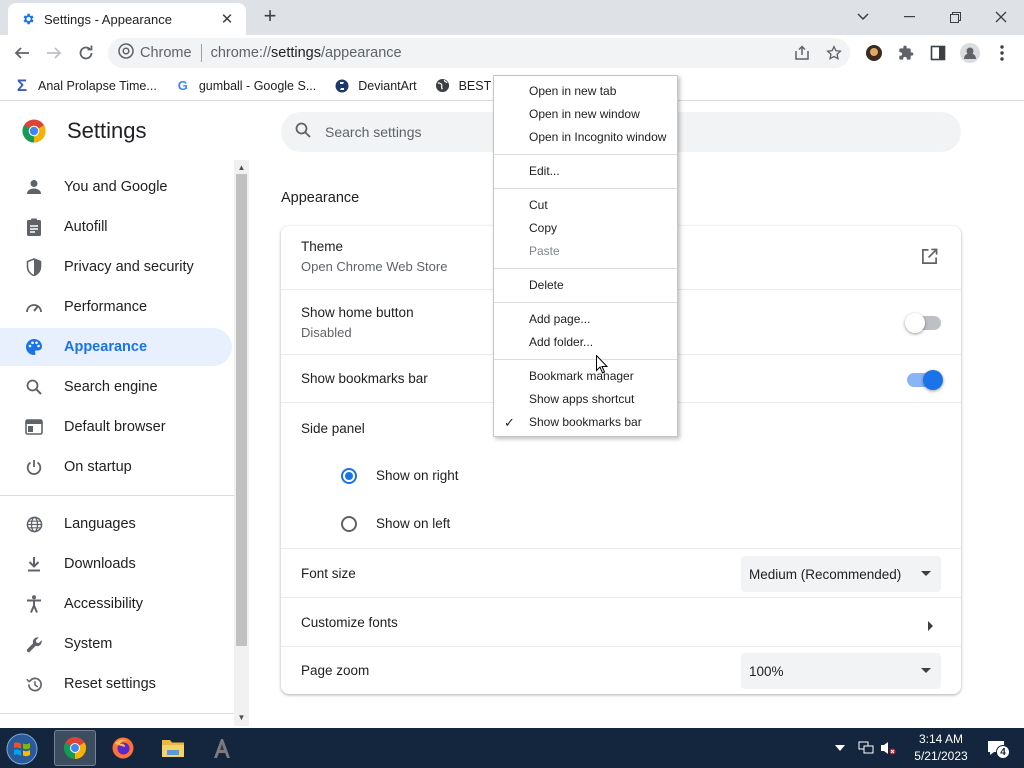 The height and width of the screenshot is (768, 1024). What do you see at coordinates (116, 467) in the screenshot?
I see `sidebar-item-on-startup: On startup` at bounding box center [116, 467].